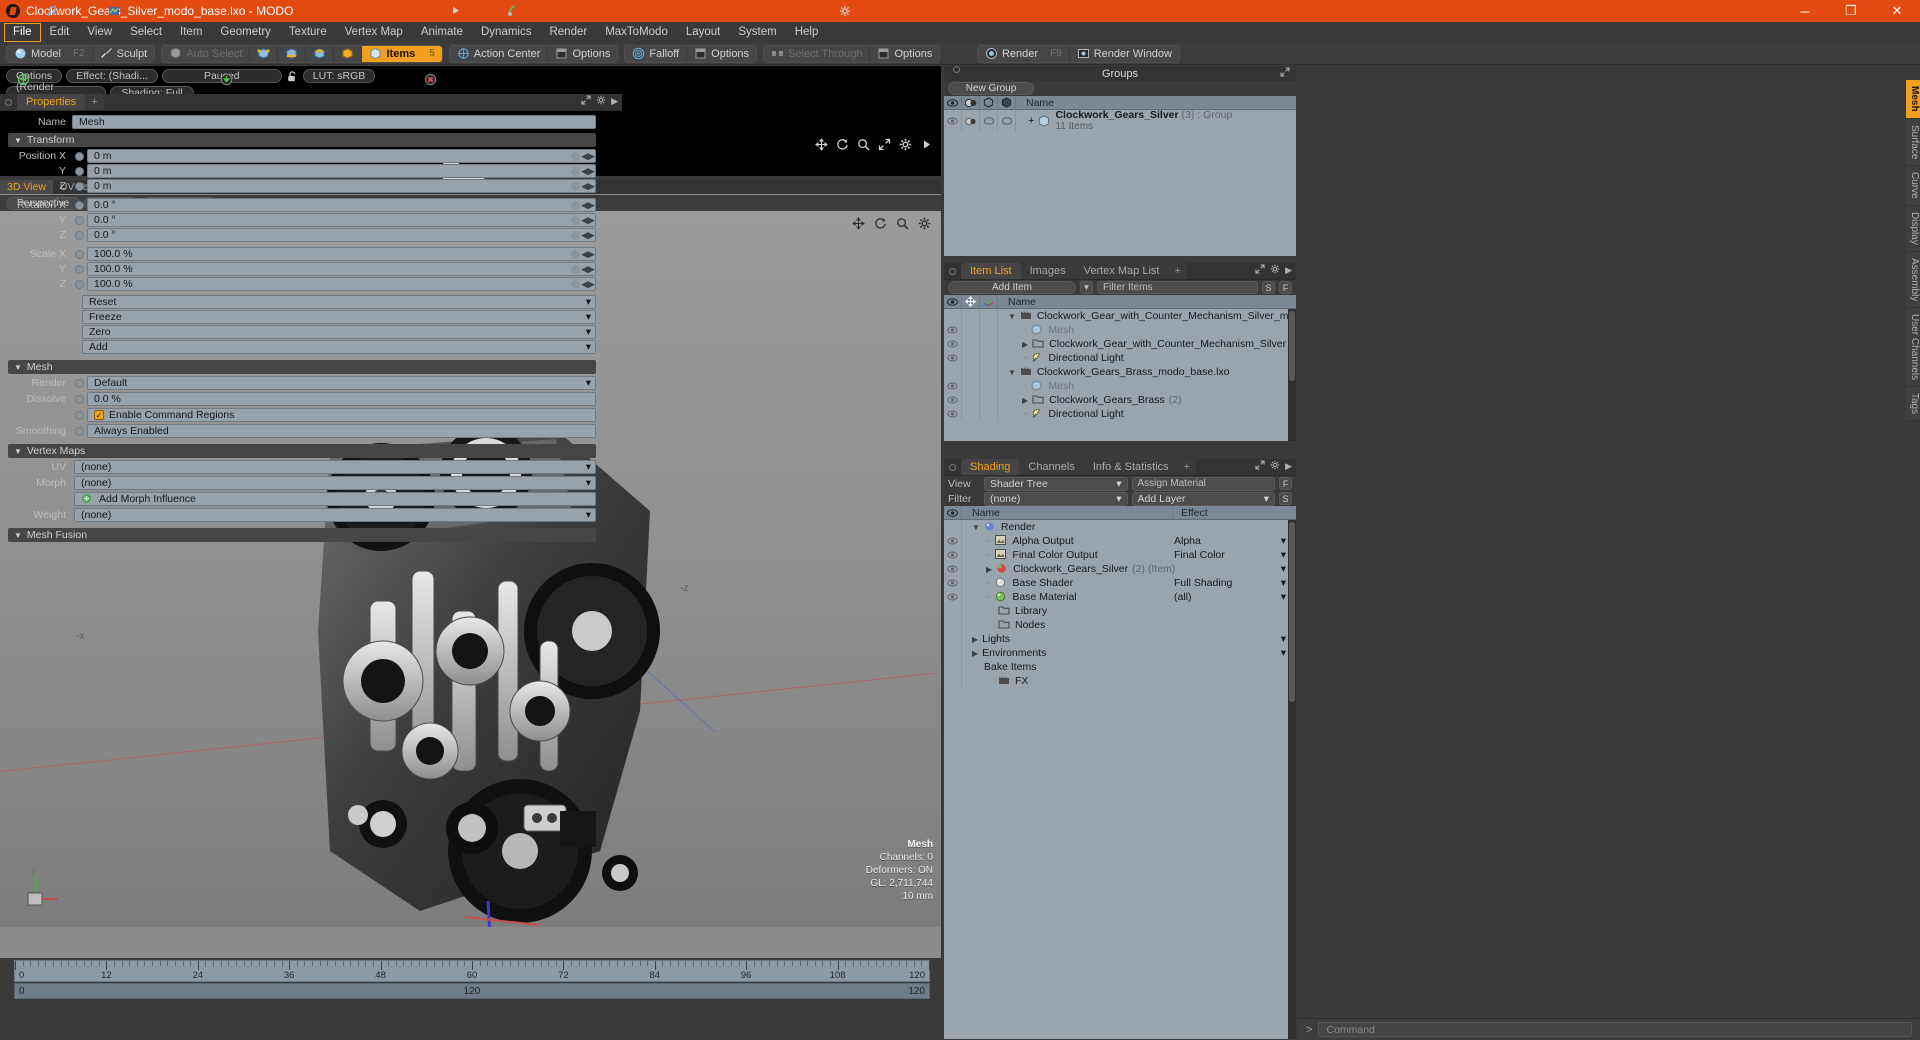  Describe the element at coordinates (817, 53) in the screenshot. I see `toolbar-button-select-through: Select Through` at that location.